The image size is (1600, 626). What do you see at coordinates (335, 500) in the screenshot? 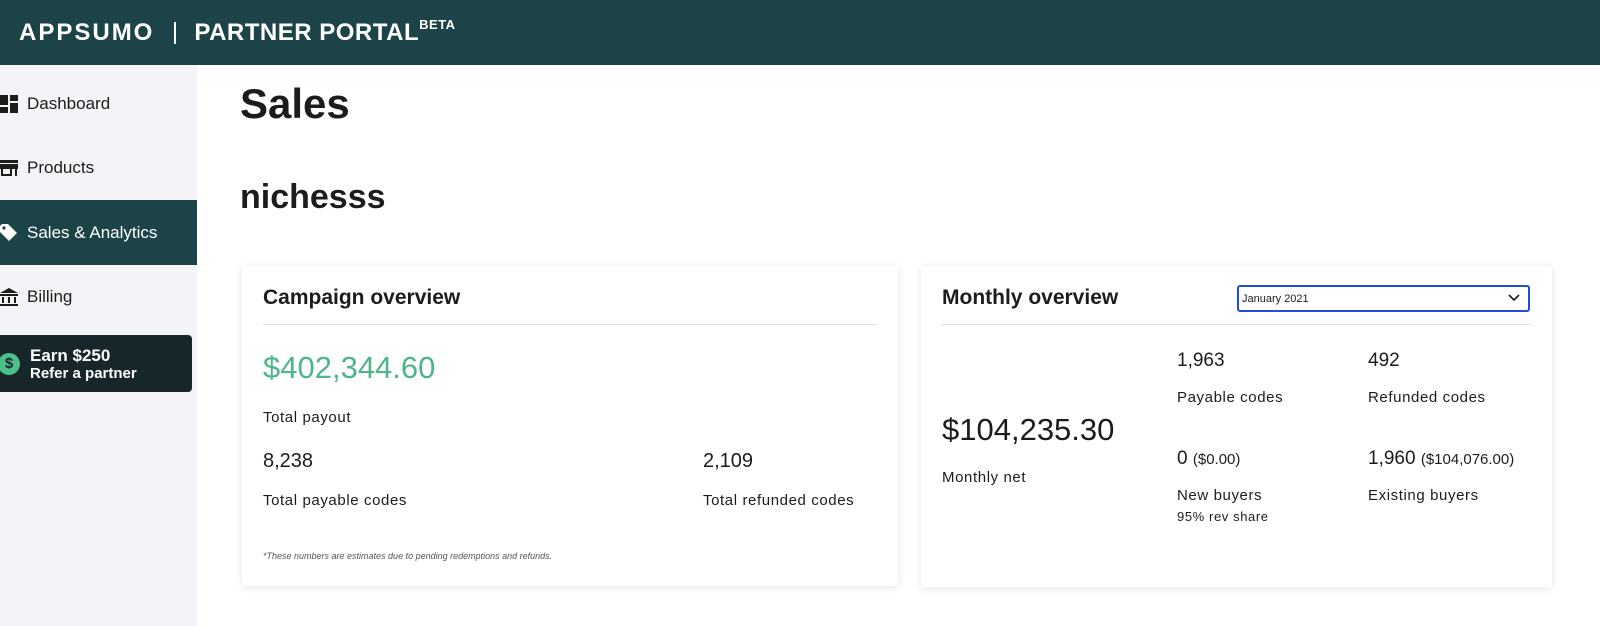
I see `total-payable-codes-label: Total payable codes` at bounding box center [335, 500].